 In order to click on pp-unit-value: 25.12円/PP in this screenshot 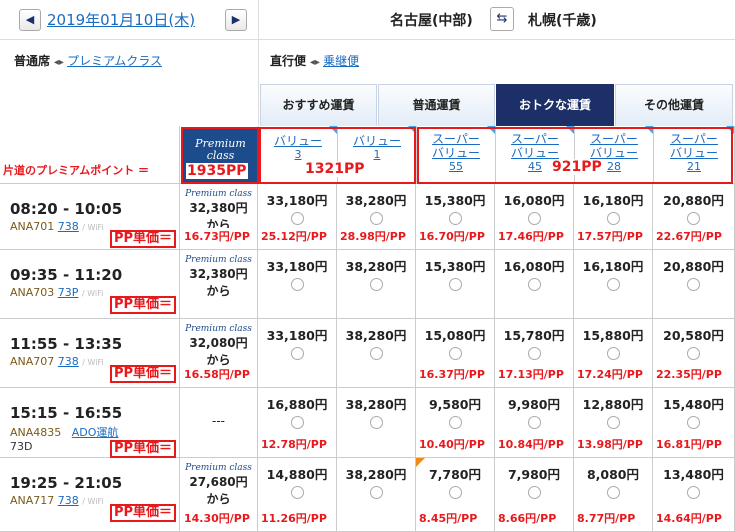, I will do `click(294, 236)`.